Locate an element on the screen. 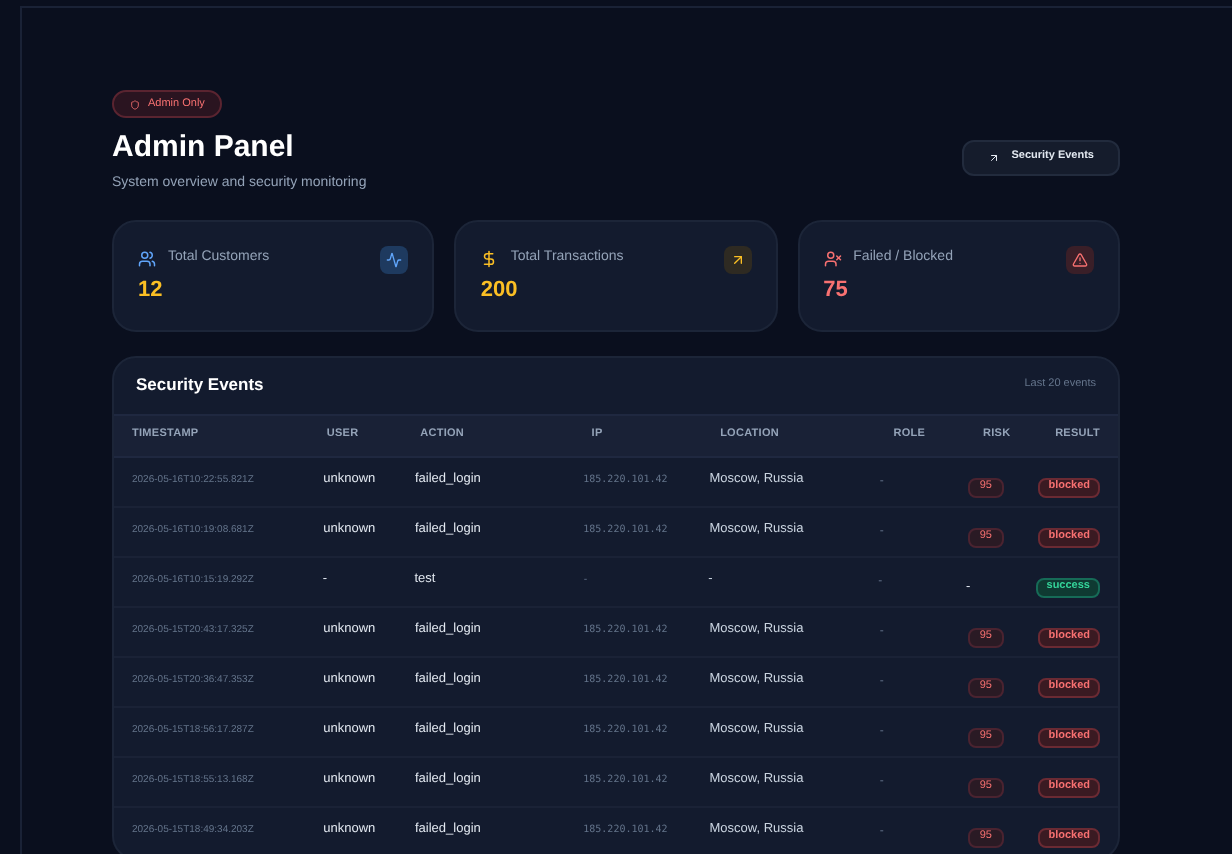 The height and width of the screenshot is (854, 1232). page-title: Admin Panel is located at coordinates (203, 149).